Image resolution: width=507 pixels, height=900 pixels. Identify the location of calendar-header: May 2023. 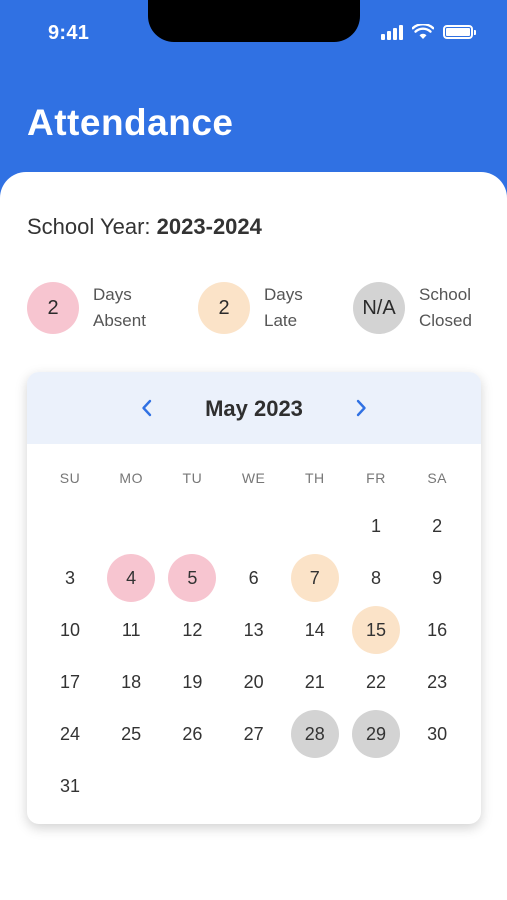
(254, 408).